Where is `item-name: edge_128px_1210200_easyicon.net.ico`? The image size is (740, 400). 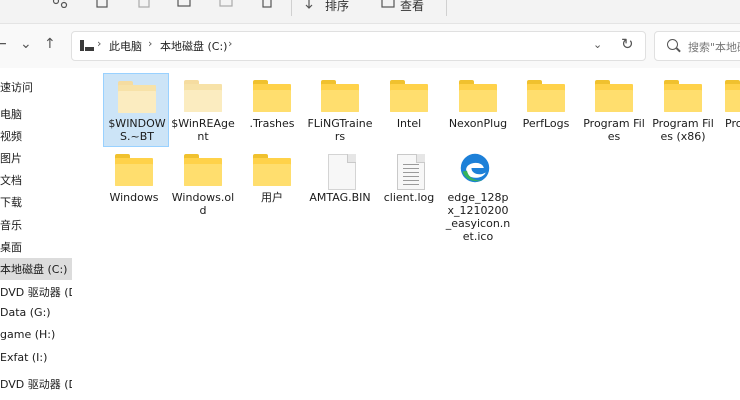 item-name: edge_128px_1210200_easyicon.net.ico is located at coordinates (478, 217).